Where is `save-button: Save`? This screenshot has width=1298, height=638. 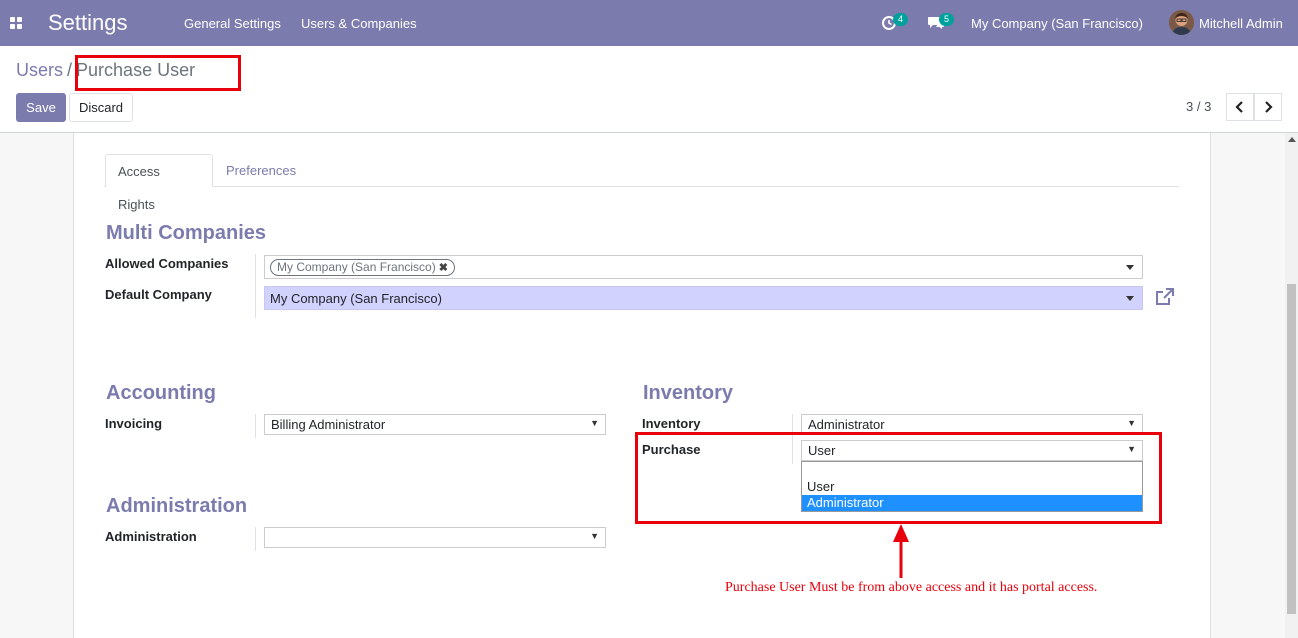
save-button: Save is located at coordinates (41, 107).